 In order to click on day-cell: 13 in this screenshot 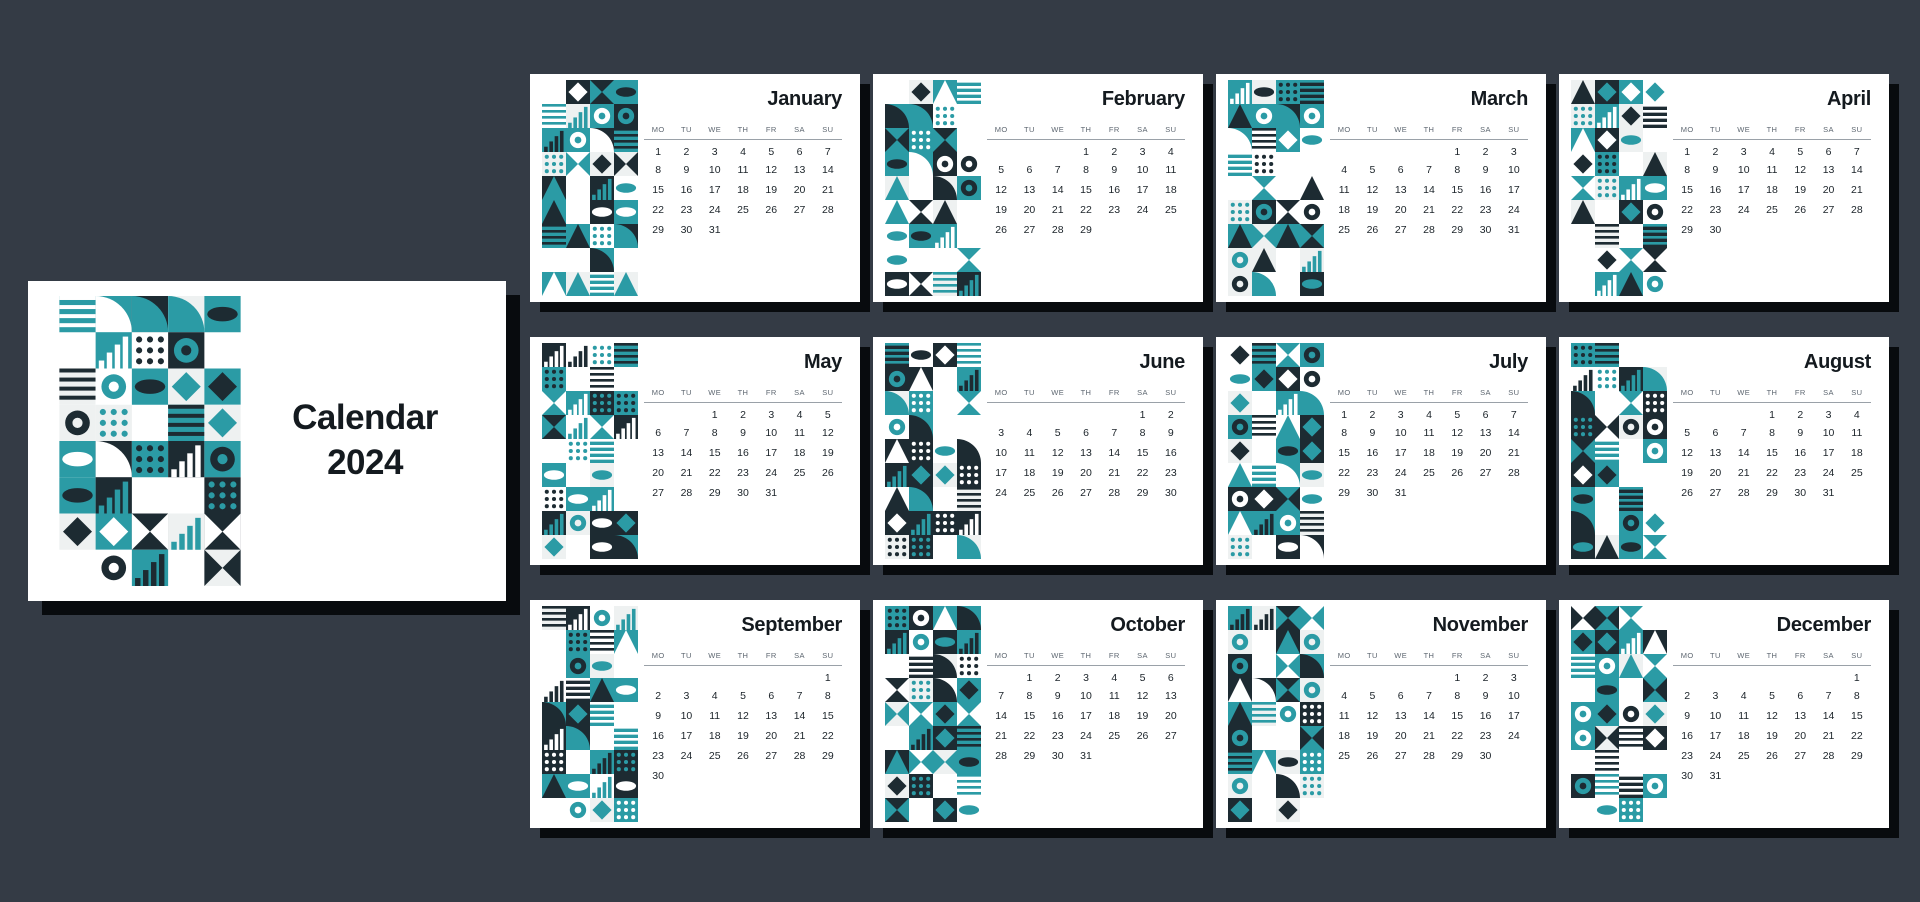, I will do `click(1715, 453)`.